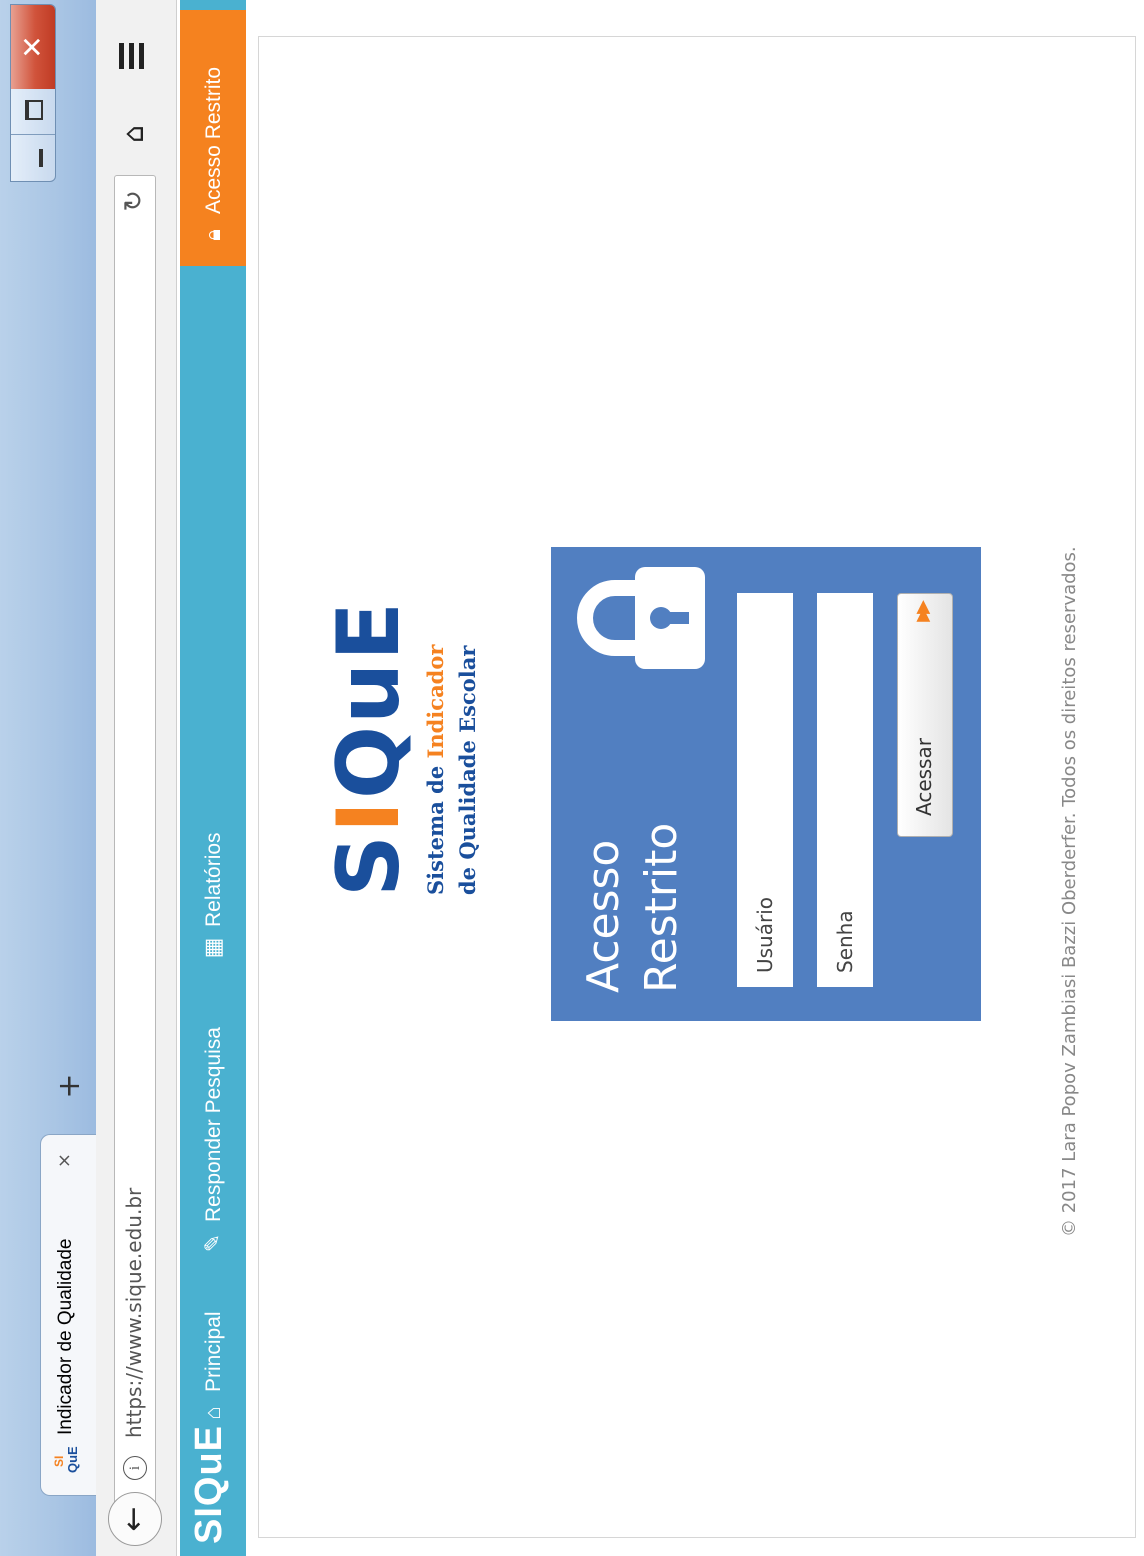 The image size is (1144, 1556). I want to click on nav-responder-pesquisa: ✎ Responder Pesquisa, so click(213, 1141).